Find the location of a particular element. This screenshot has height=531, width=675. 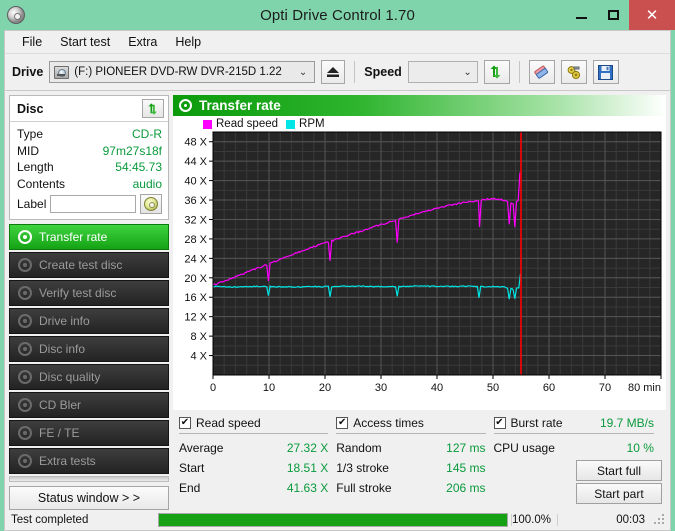

key-cpu-usage: CPU usage is located at coordinates (524, 448).